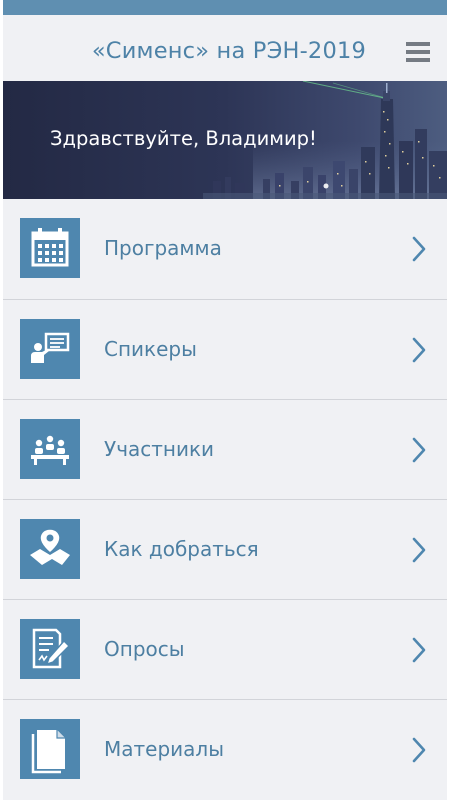 The image size is (450, 800). Describe the element at coordinates (50, 649) in the screenshot. I see `survey-icon` at that location.